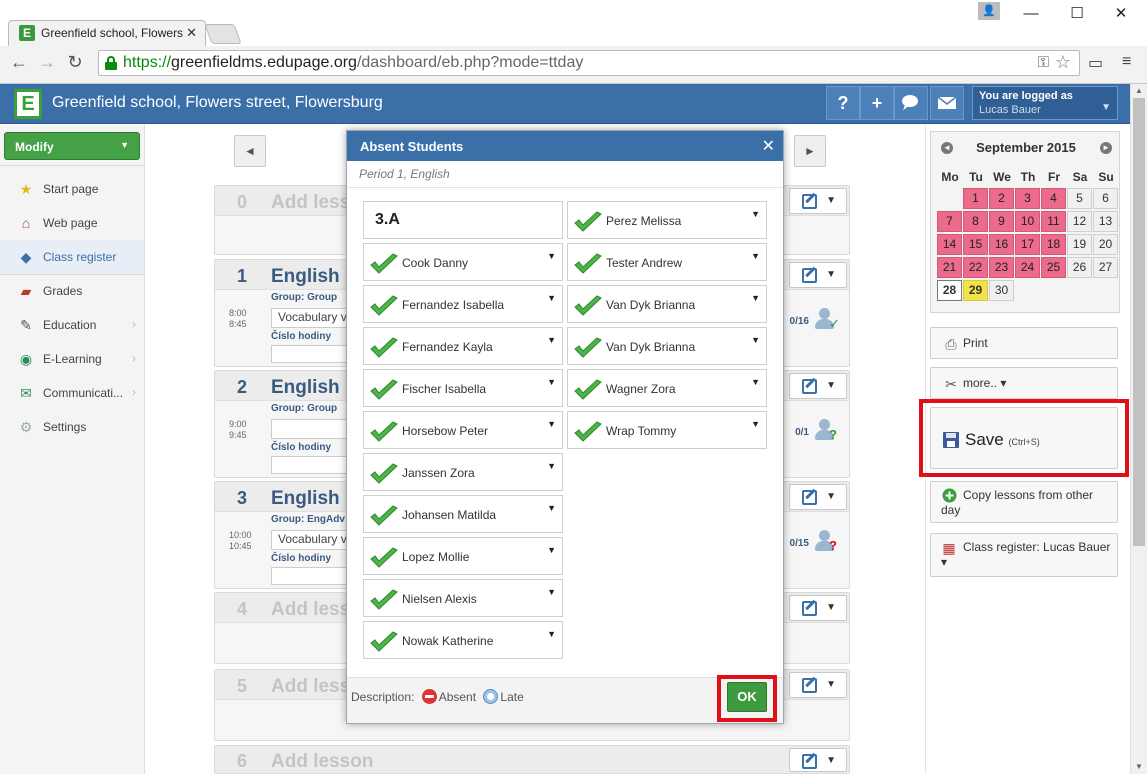  Describe the element at coordinates (463, 598) in the screenshot. I see `student-cell: Nielsen Alexis ▼` at that location.